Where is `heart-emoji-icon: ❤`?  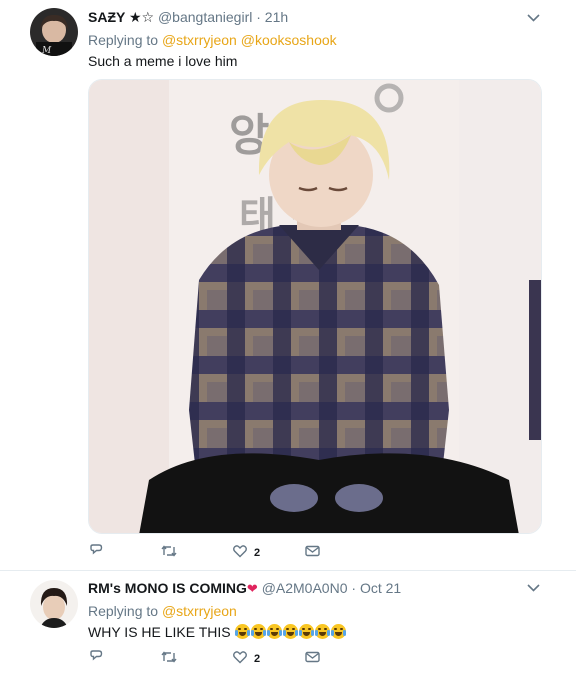 heart-emoji-icon: ❤ is located at coordinates (252, 588).